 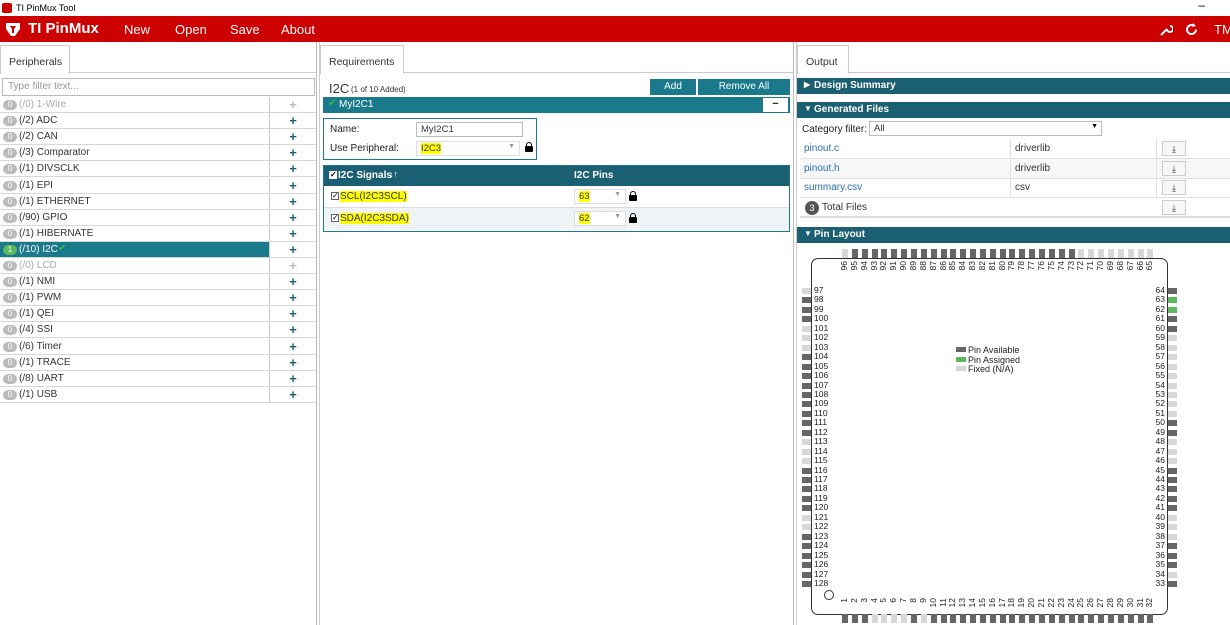 What do you see at coordinates (673, 87) in the screenshot?
I see `add-button: Add` at bounding box center [673, 87].